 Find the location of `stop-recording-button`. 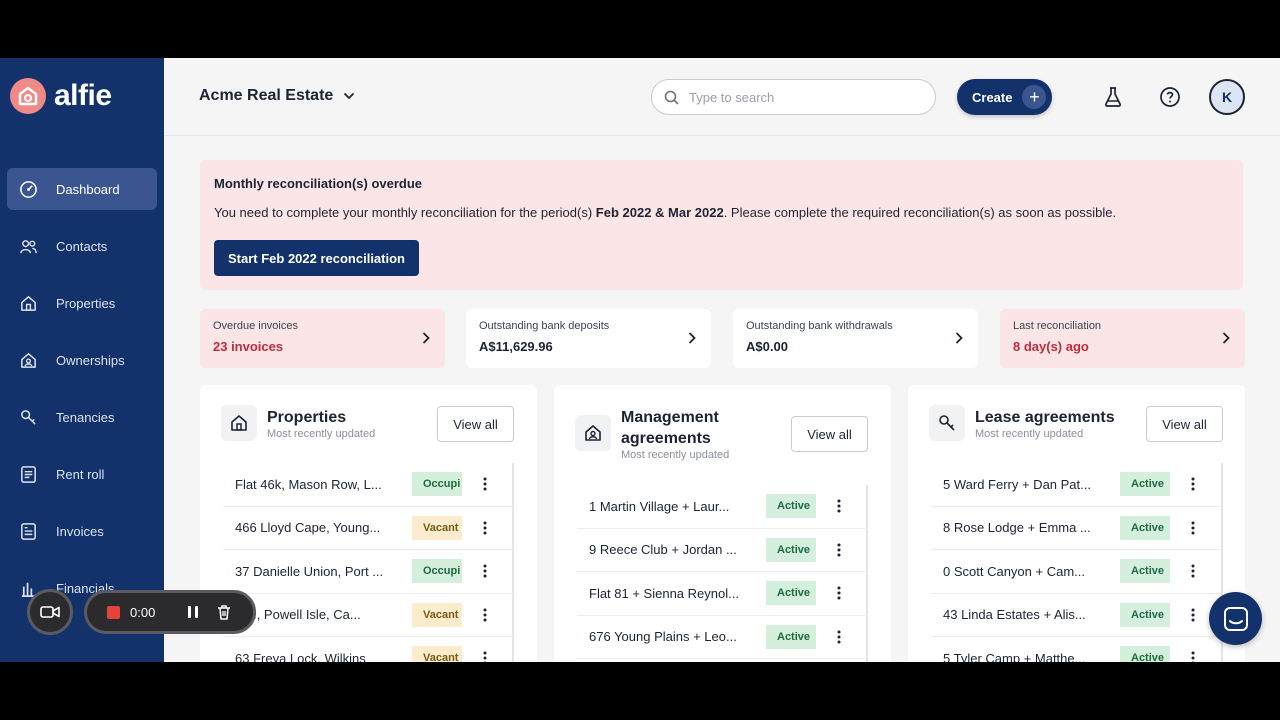

stop-recording-button is located at coordinates (113, 612).